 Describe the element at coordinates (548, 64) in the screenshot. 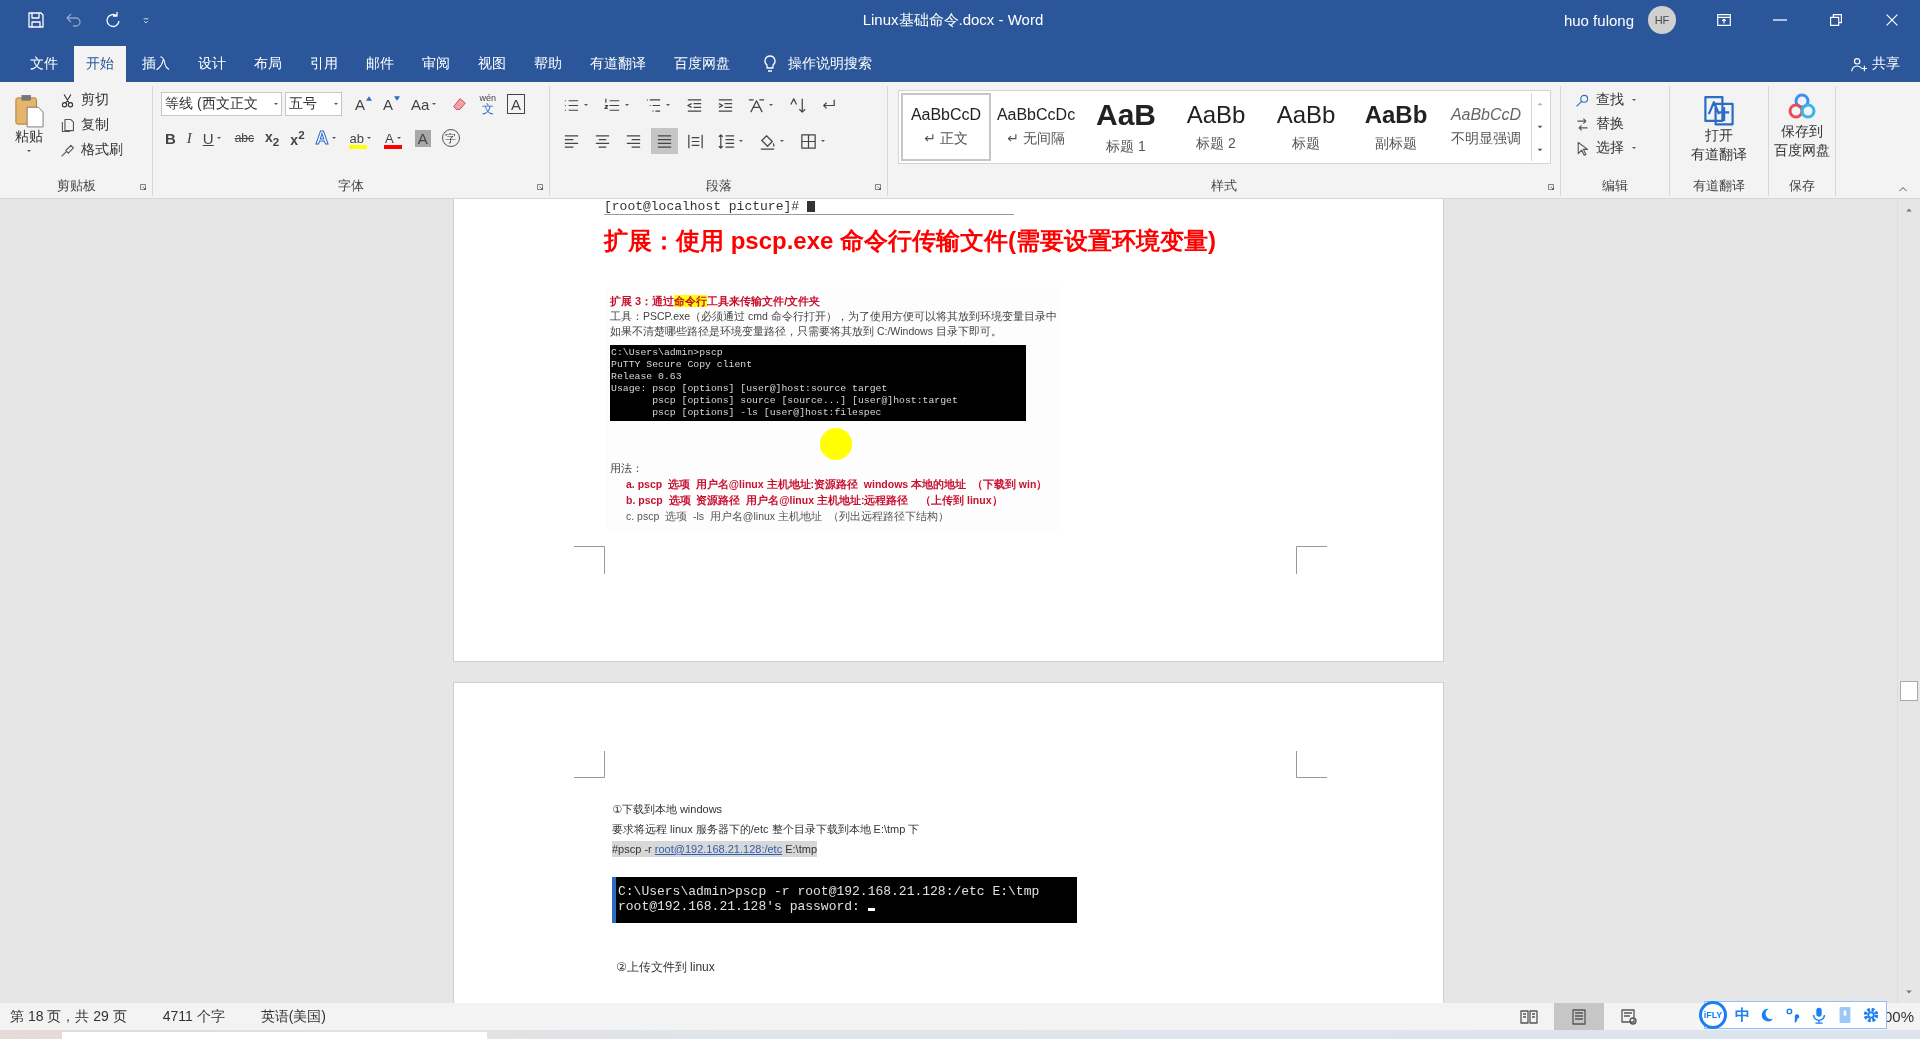

I see `ribbon-tab: 帮助` at that location.